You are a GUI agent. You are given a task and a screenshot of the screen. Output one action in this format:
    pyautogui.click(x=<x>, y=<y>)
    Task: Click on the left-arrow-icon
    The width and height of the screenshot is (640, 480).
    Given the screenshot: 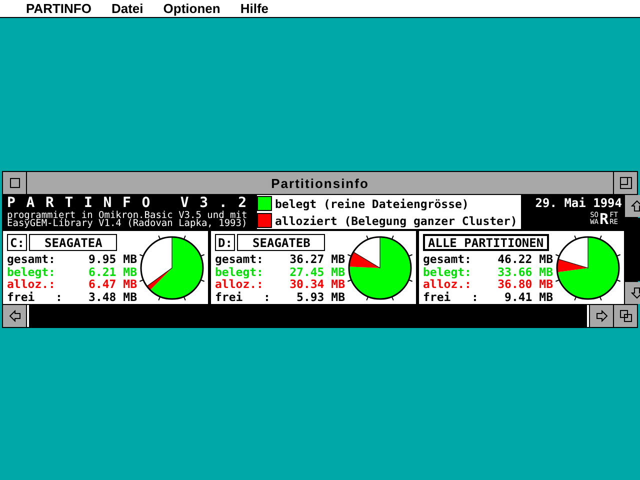 What is the action you would take?
    pyautogui.click(x=14, y=316)
    